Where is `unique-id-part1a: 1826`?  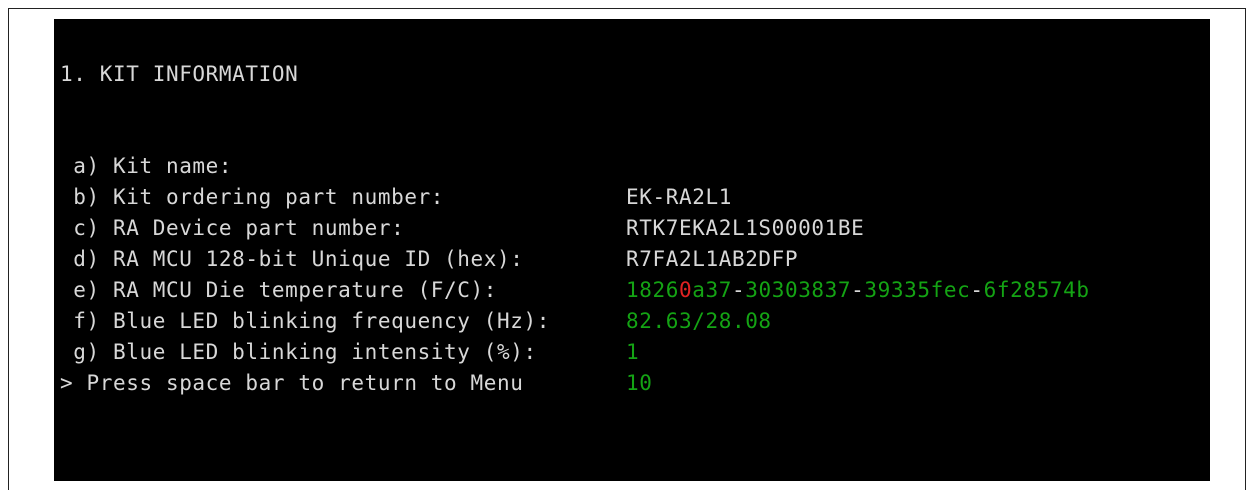
unique-id-part1a: 1826 is located at coordinates (652, 290).